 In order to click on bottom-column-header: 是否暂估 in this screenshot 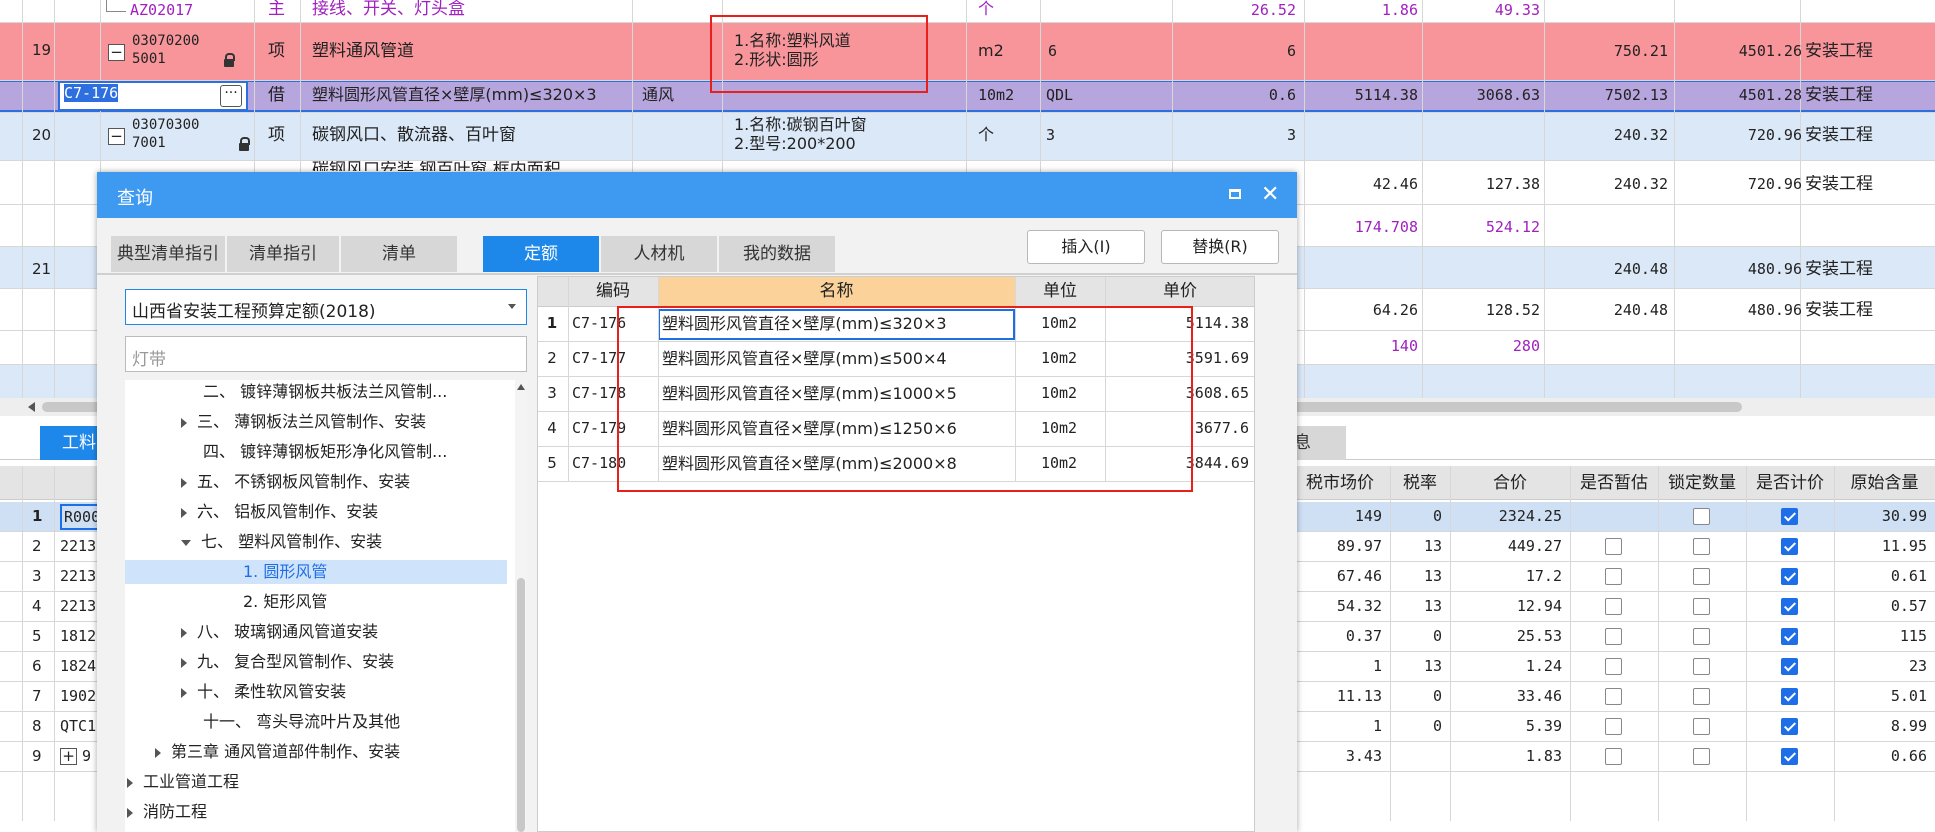, I will do `click(1614, 484)`.